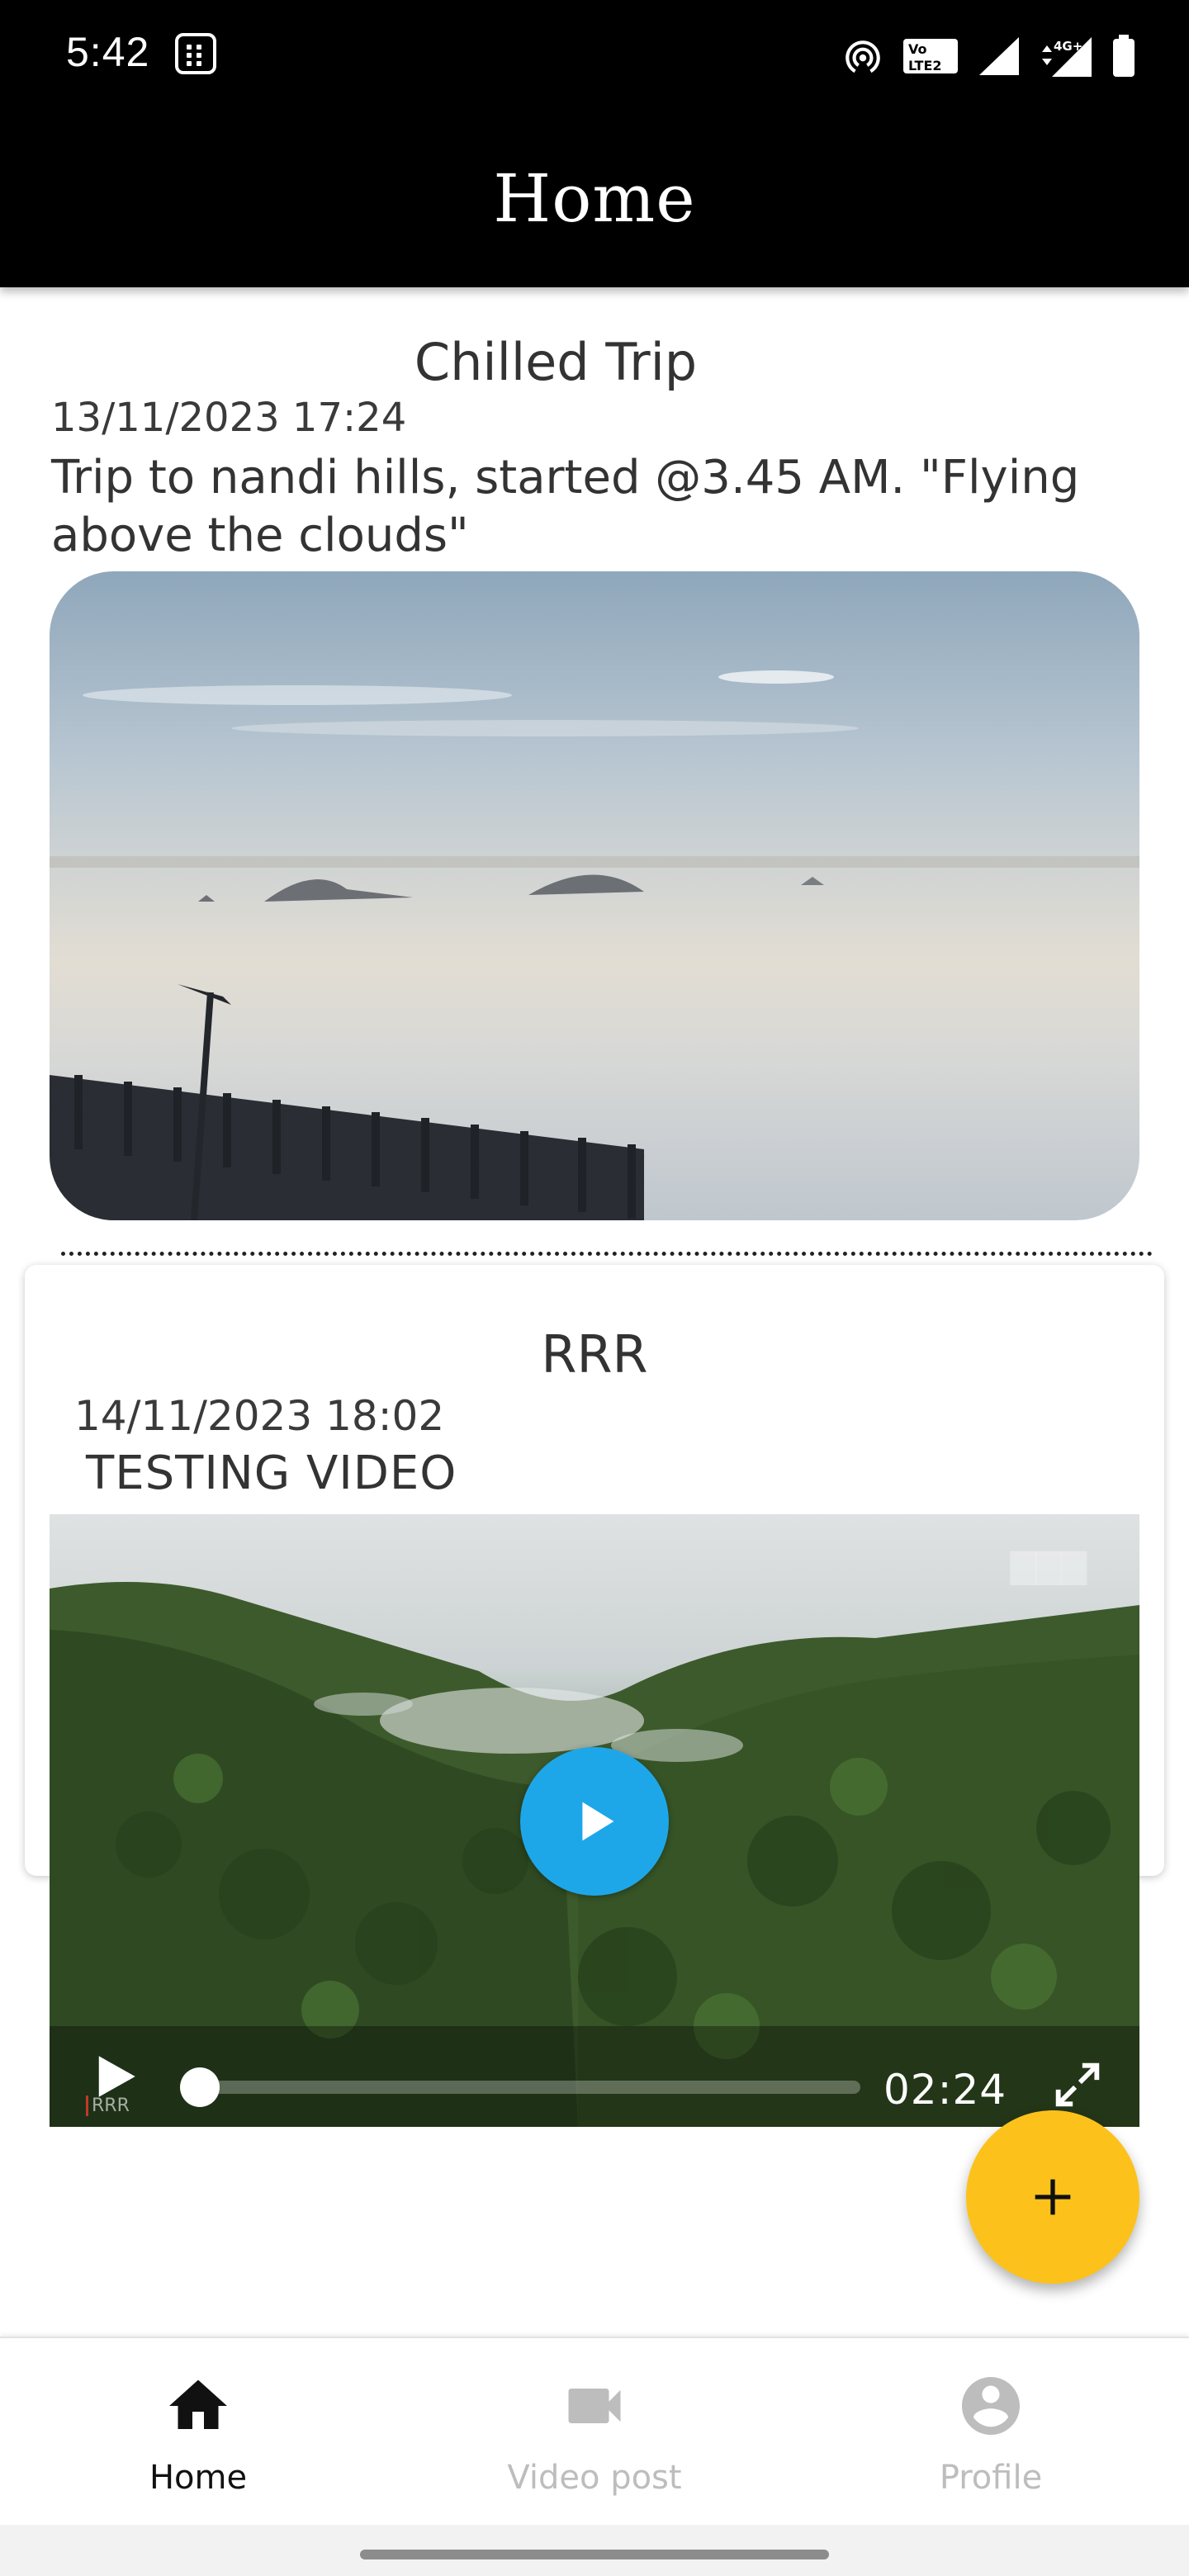 This screenshot has height=2576, width=1189. I want to click on plus-icon, so click(1053, 2197).